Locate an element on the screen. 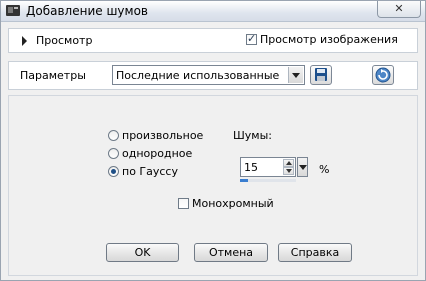 The width and height of the screenshot is (426, 281). cancel-button: Отмена is located at coordinates (231, 252).